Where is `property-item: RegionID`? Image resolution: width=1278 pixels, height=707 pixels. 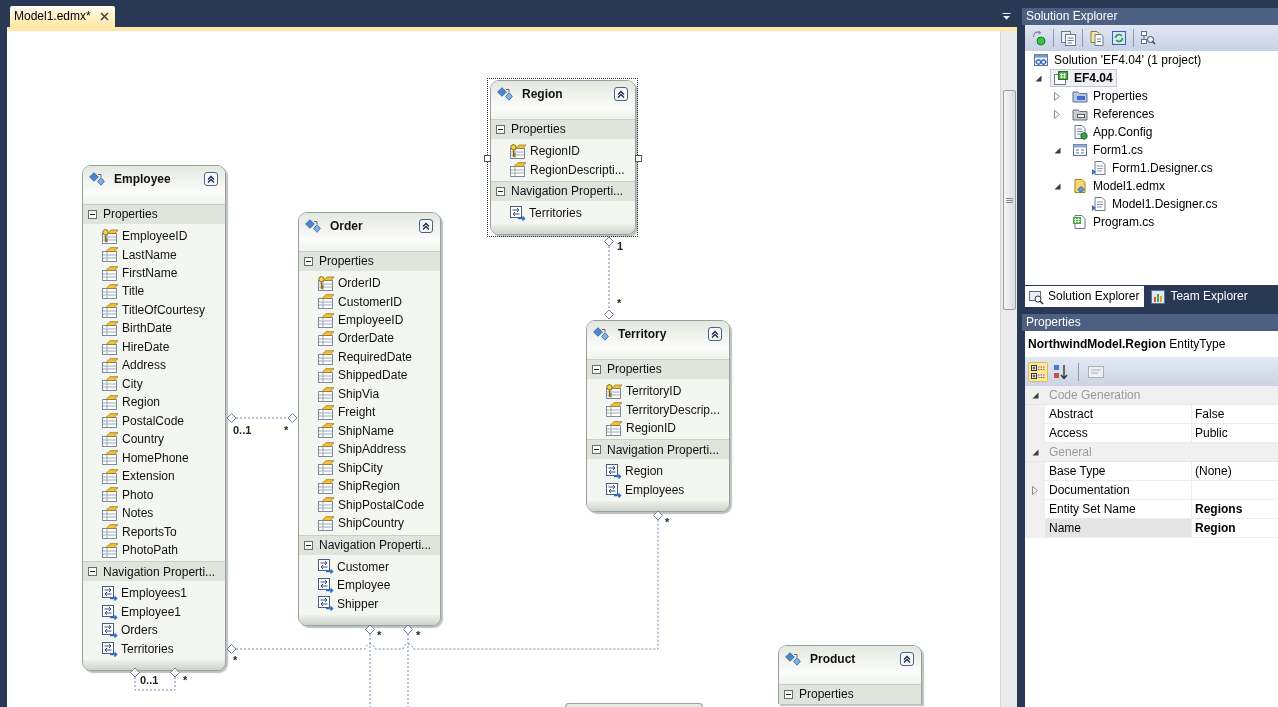 property-item: RegionID is located at coordinates (641, 428).